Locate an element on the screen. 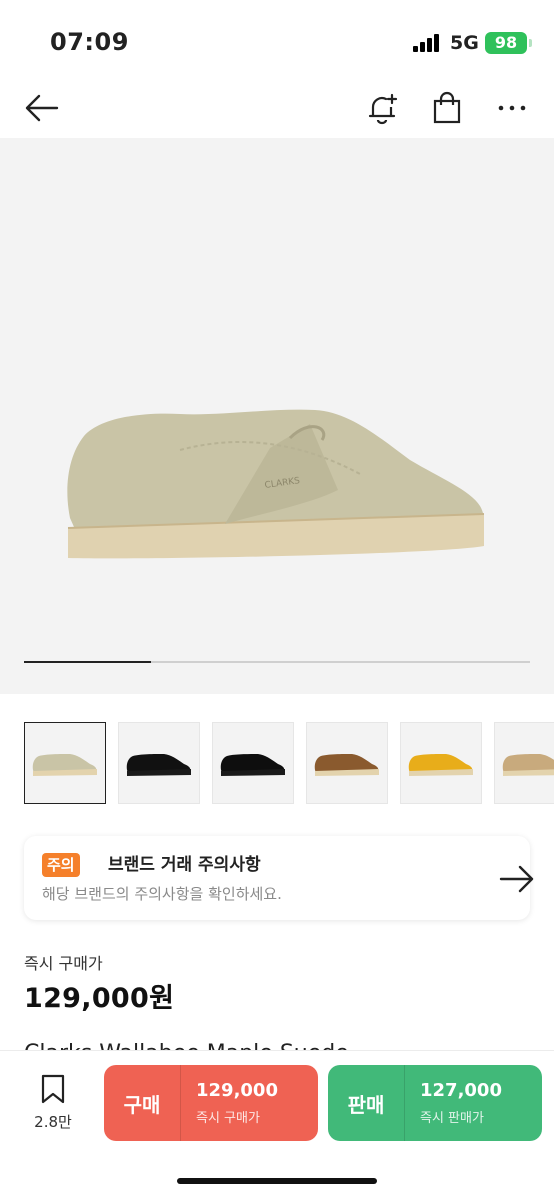 The image size is (554, 1200). gallery-progress is located at coordinates (277, 662).